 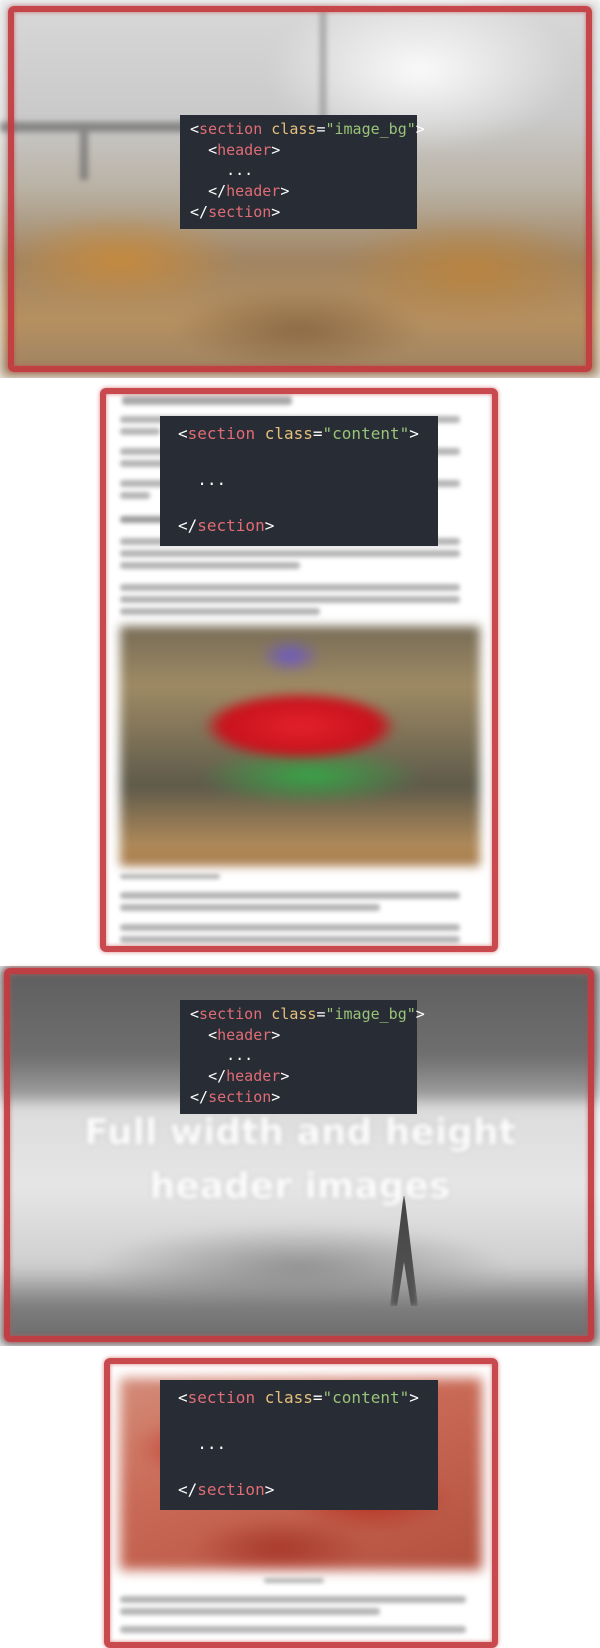 I want to click on red-flowers-image, so click(x=300, y=746).